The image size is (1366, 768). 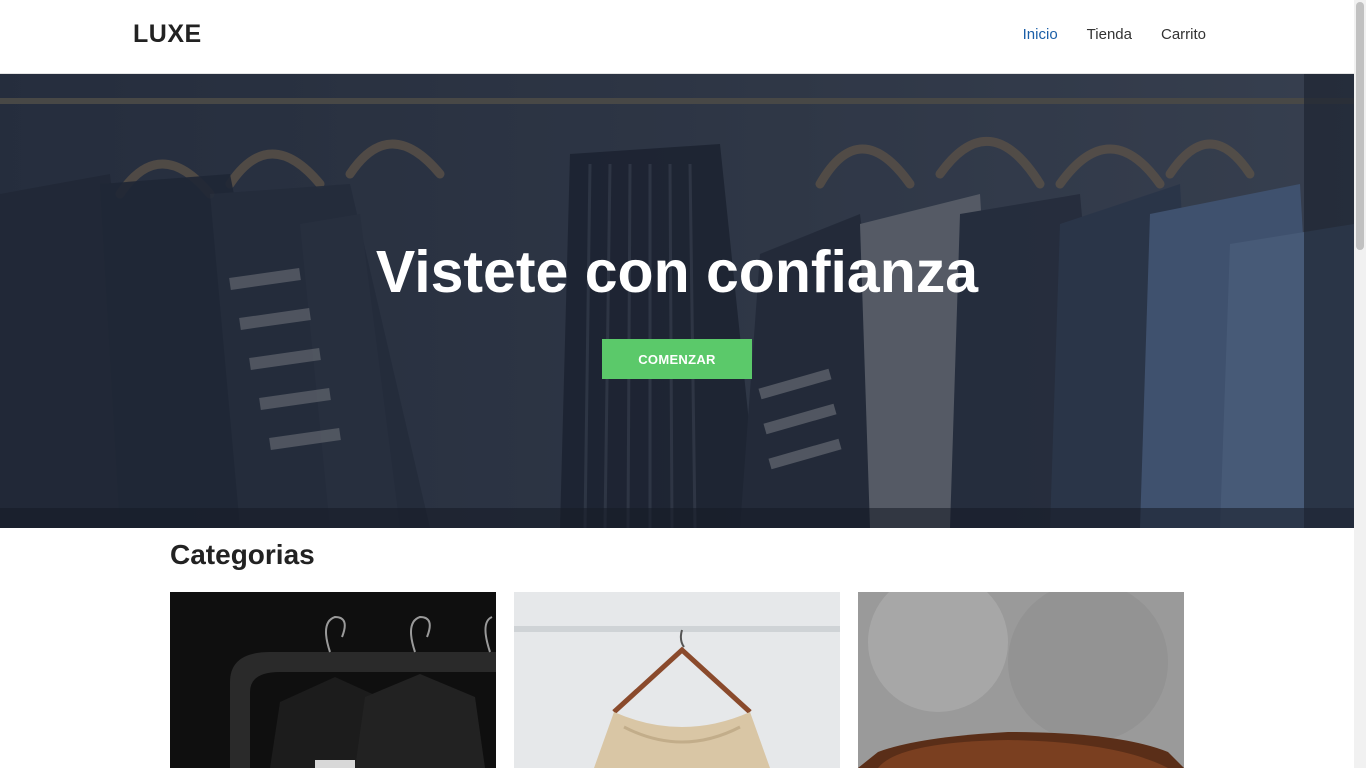 What do you see at coordinates (1040, 34) in the screenshot?
I see `nav-link-inicio: Inicio` at bounding box center [1040, 34].